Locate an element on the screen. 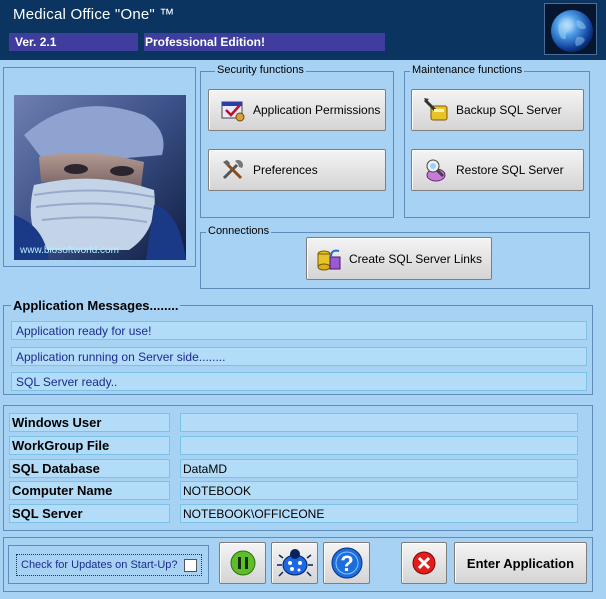 This screenshot has width=606, height=599. restore-sql-server-label: Restore SQL Server is located at coordinates (510, 170).